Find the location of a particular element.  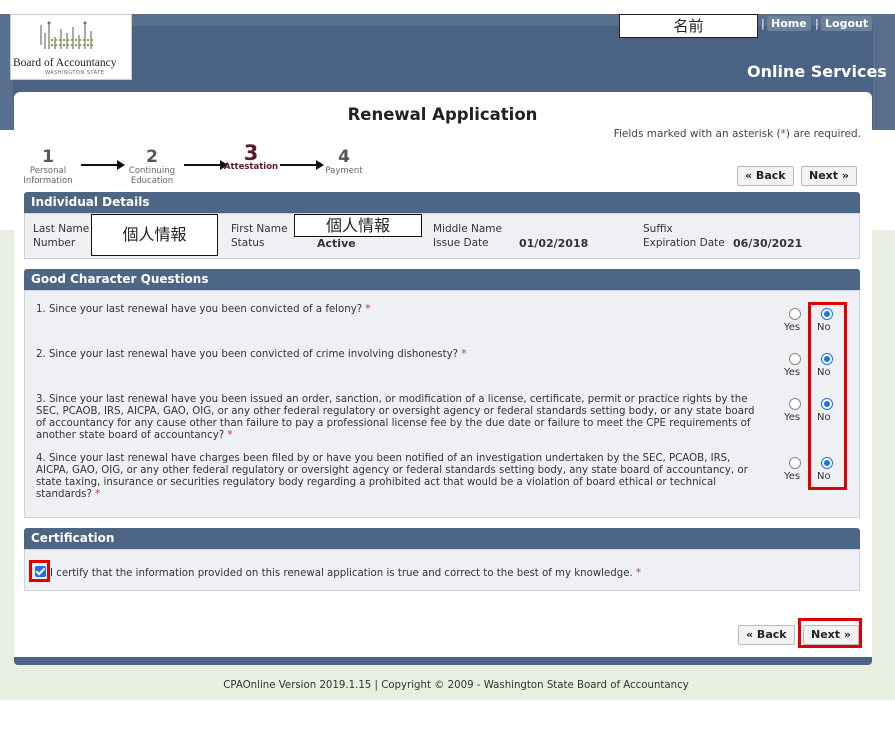

issue-date-label: Issue Date is located at coordinates (461, 243).